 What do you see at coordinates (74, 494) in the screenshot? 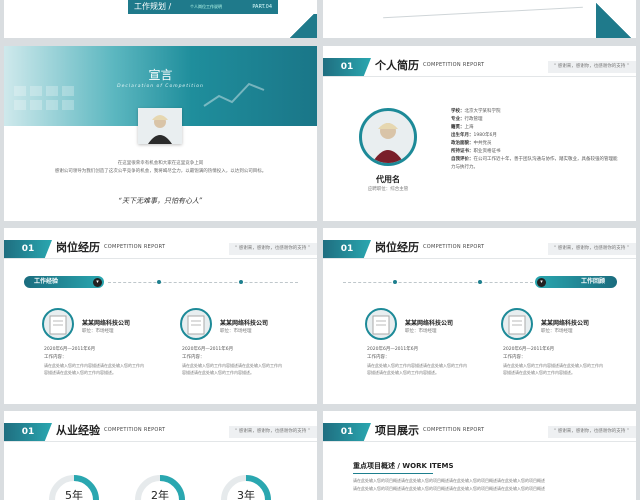
I see `ring-label: 5年` at bounding box center [74, 494].